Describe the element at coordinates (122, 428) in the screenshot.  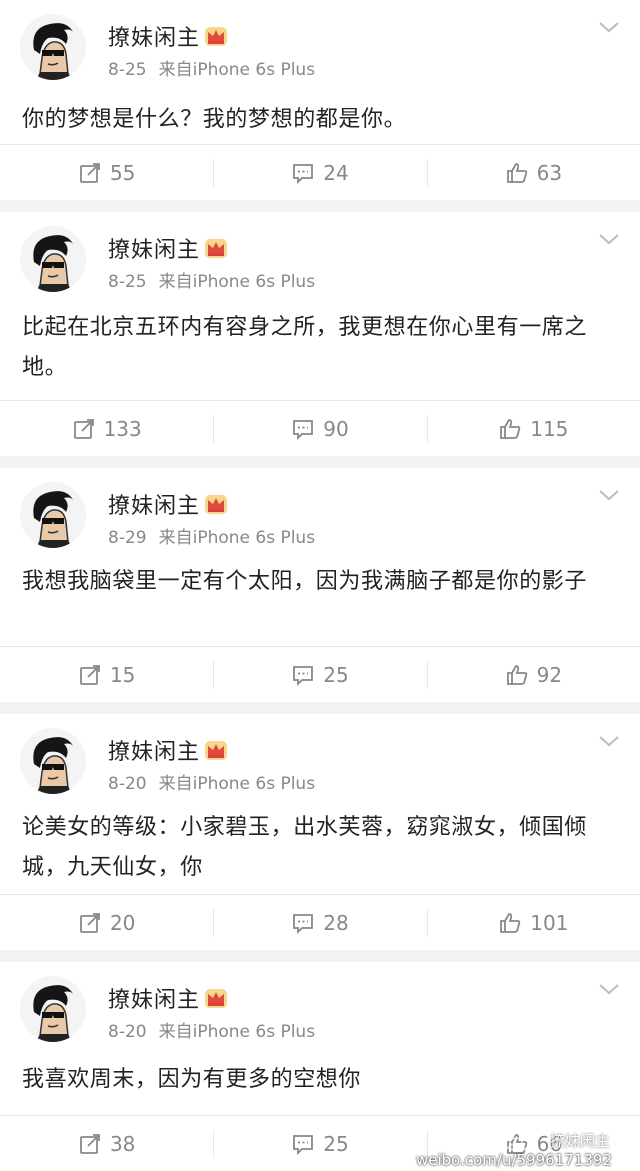
I see `repost-count: 133` at that location.